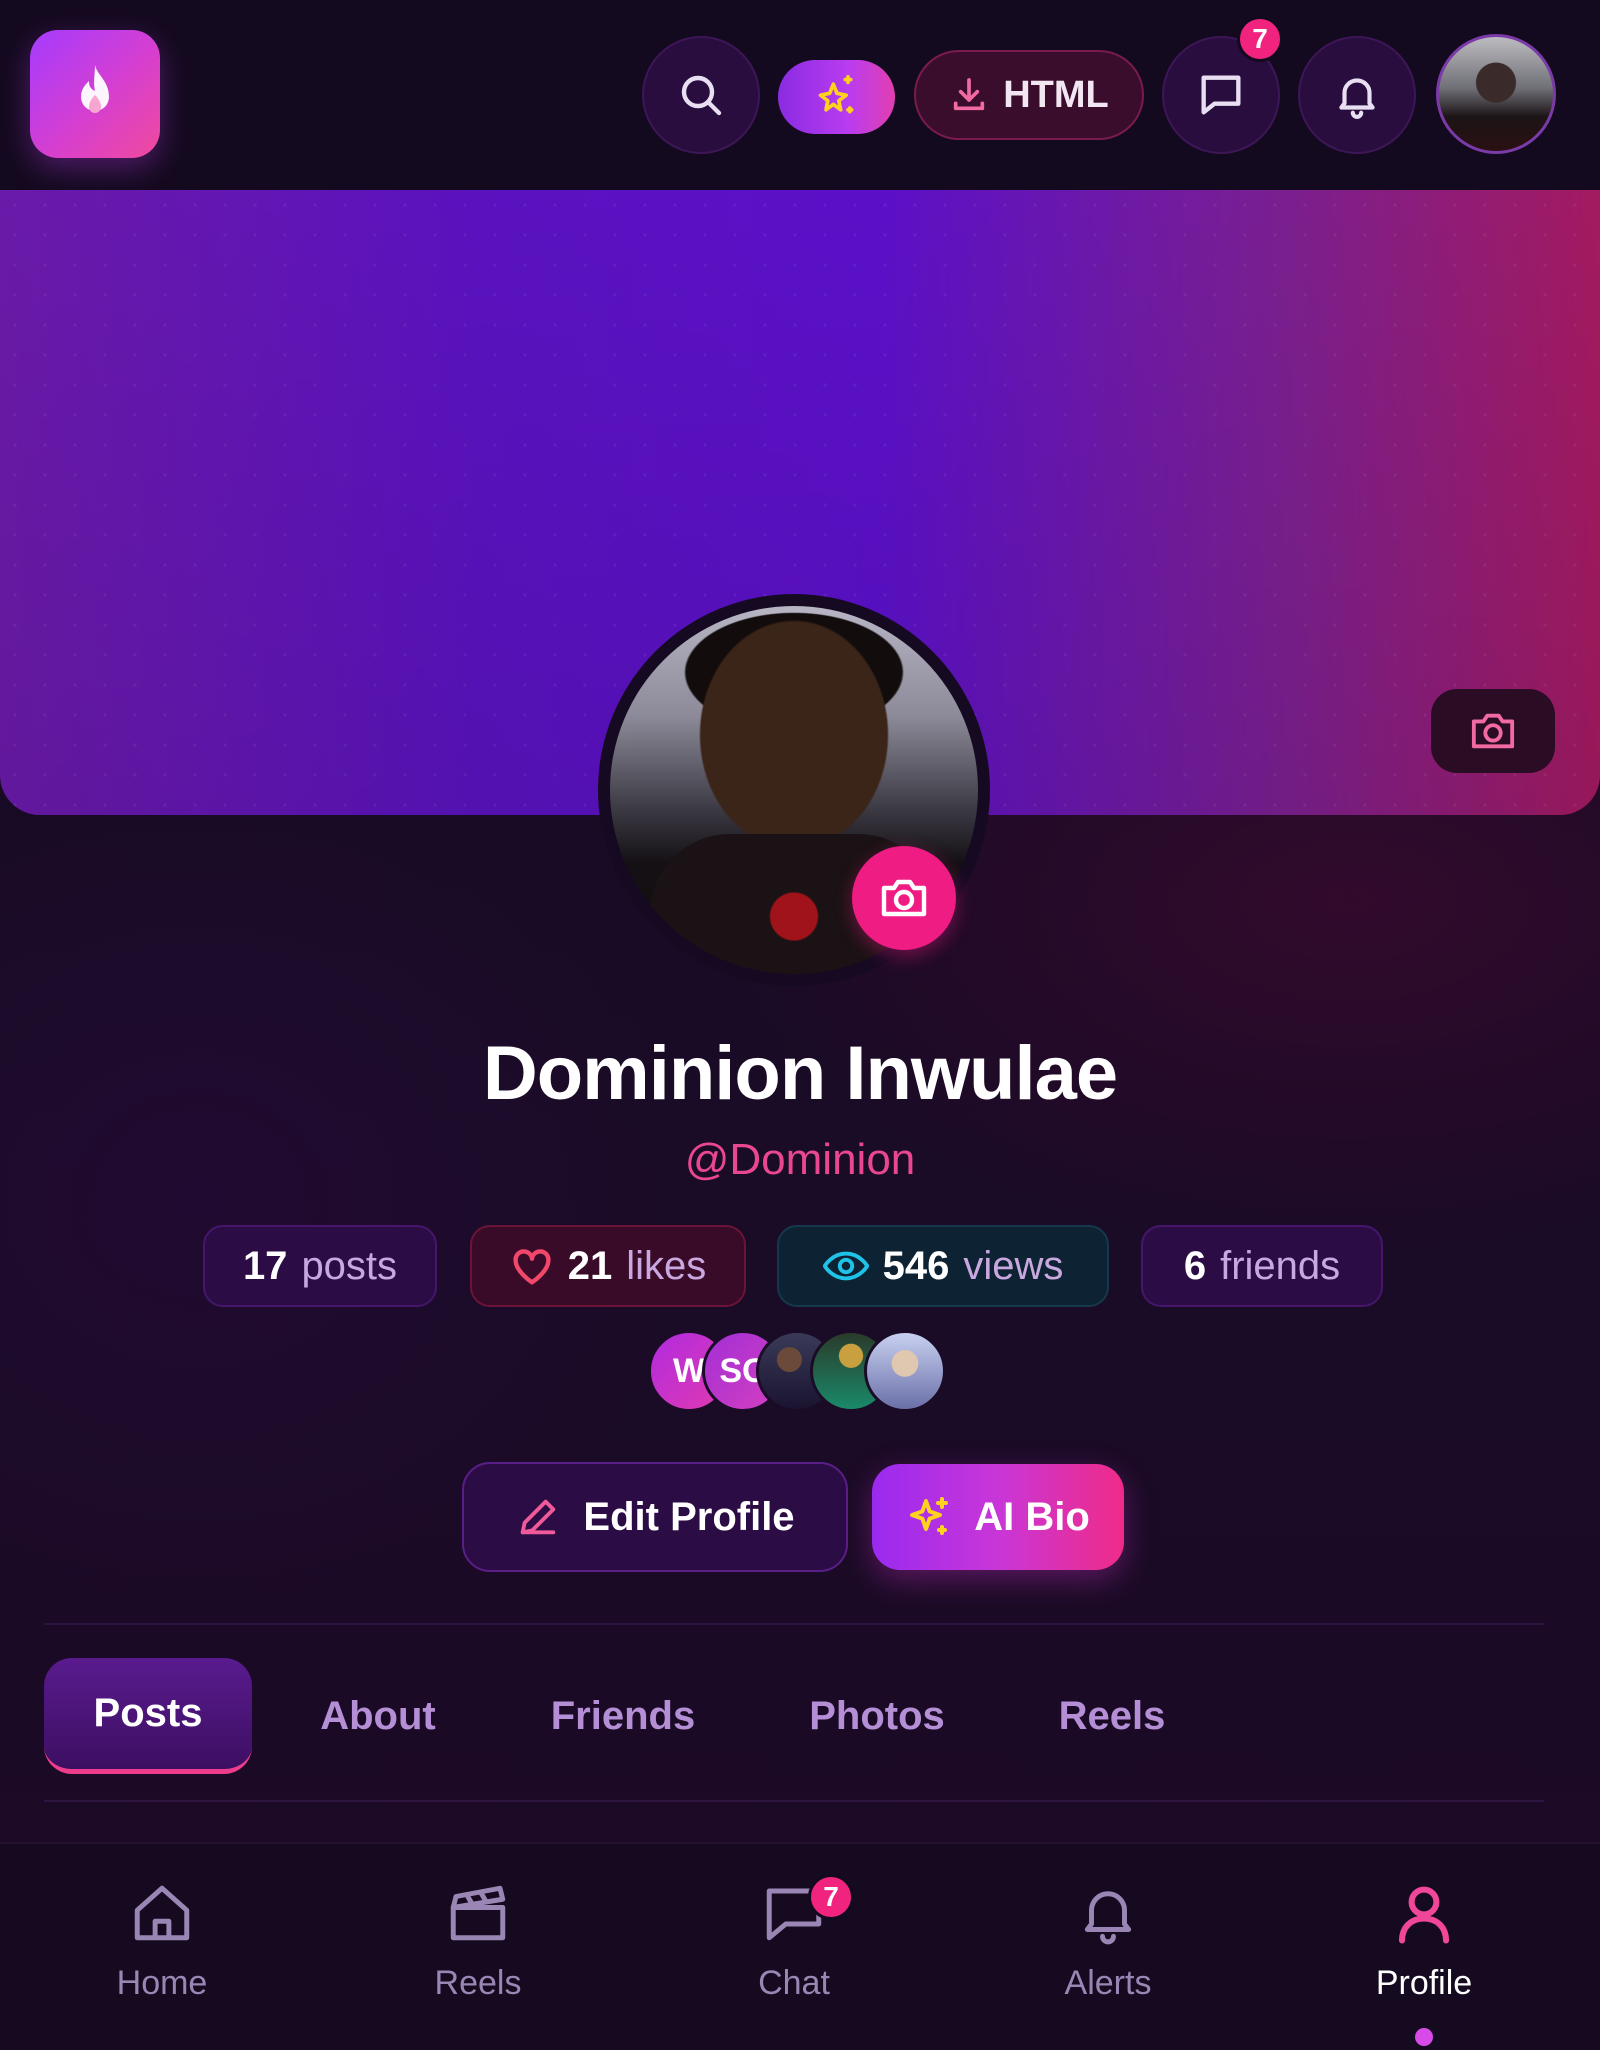 This screenshot has width=1600, height=2050. What do you see at coordinates (162, 1913) in the screenshot?
I see `home-icon` at bounding box center [162, 1913].